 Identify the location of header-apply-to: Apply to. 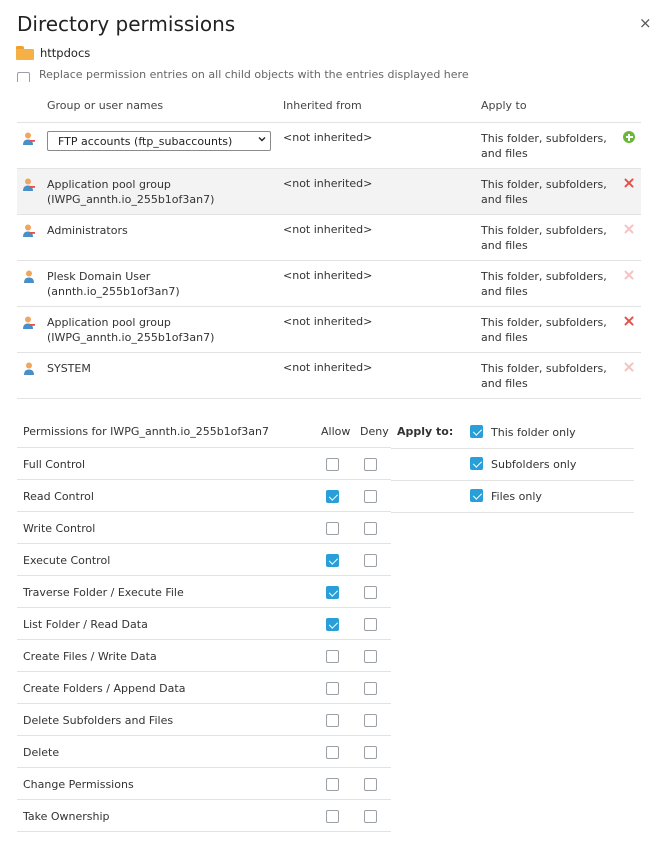
(504, 105).